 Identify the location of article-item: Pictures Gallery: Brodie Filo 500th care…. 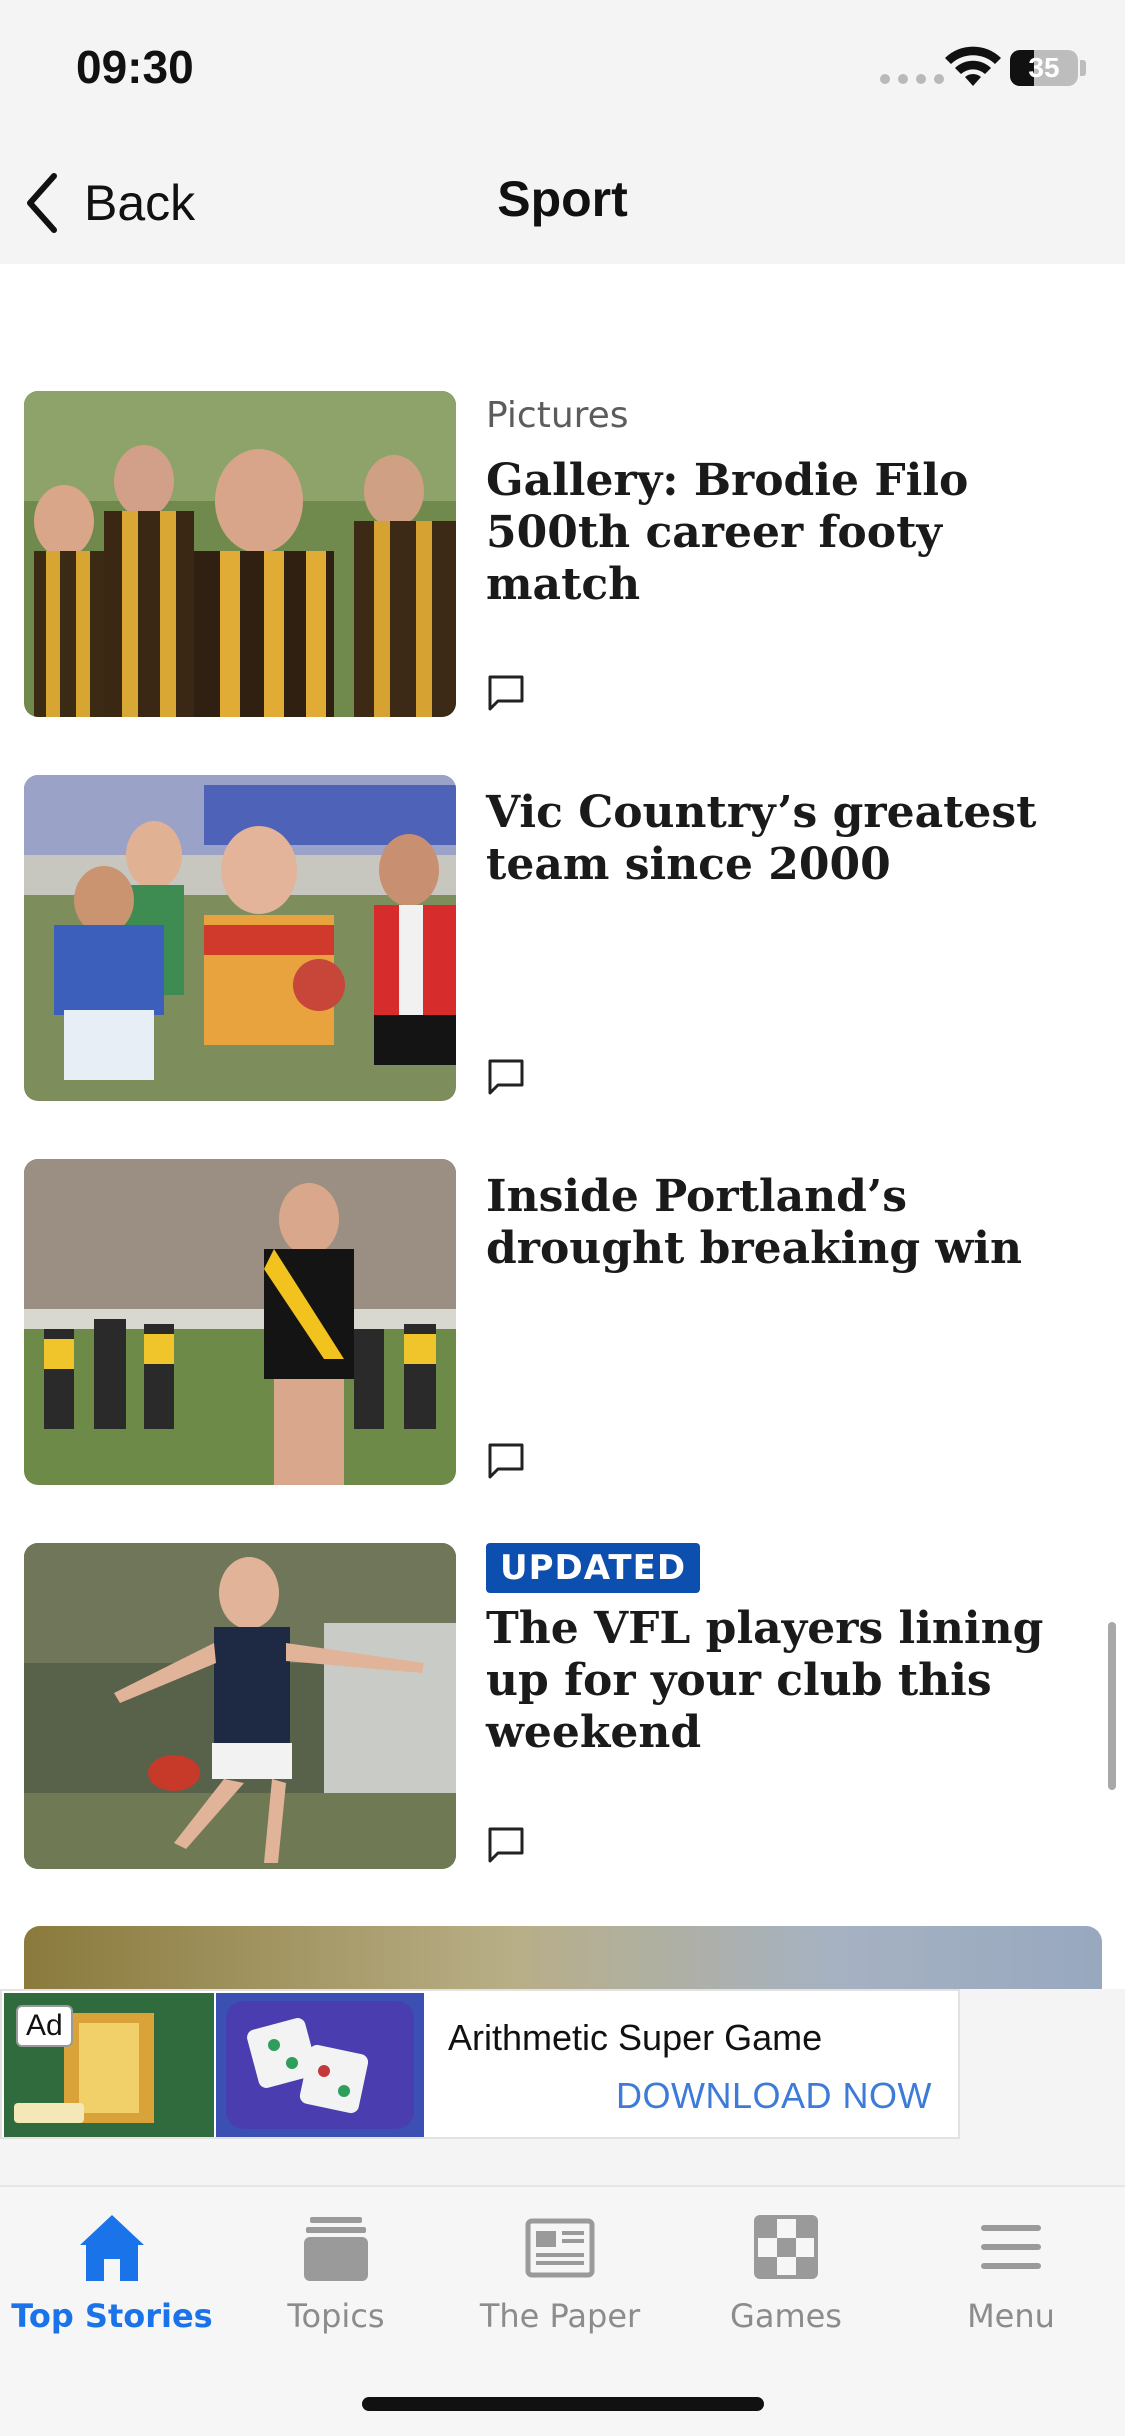
(564, 554).